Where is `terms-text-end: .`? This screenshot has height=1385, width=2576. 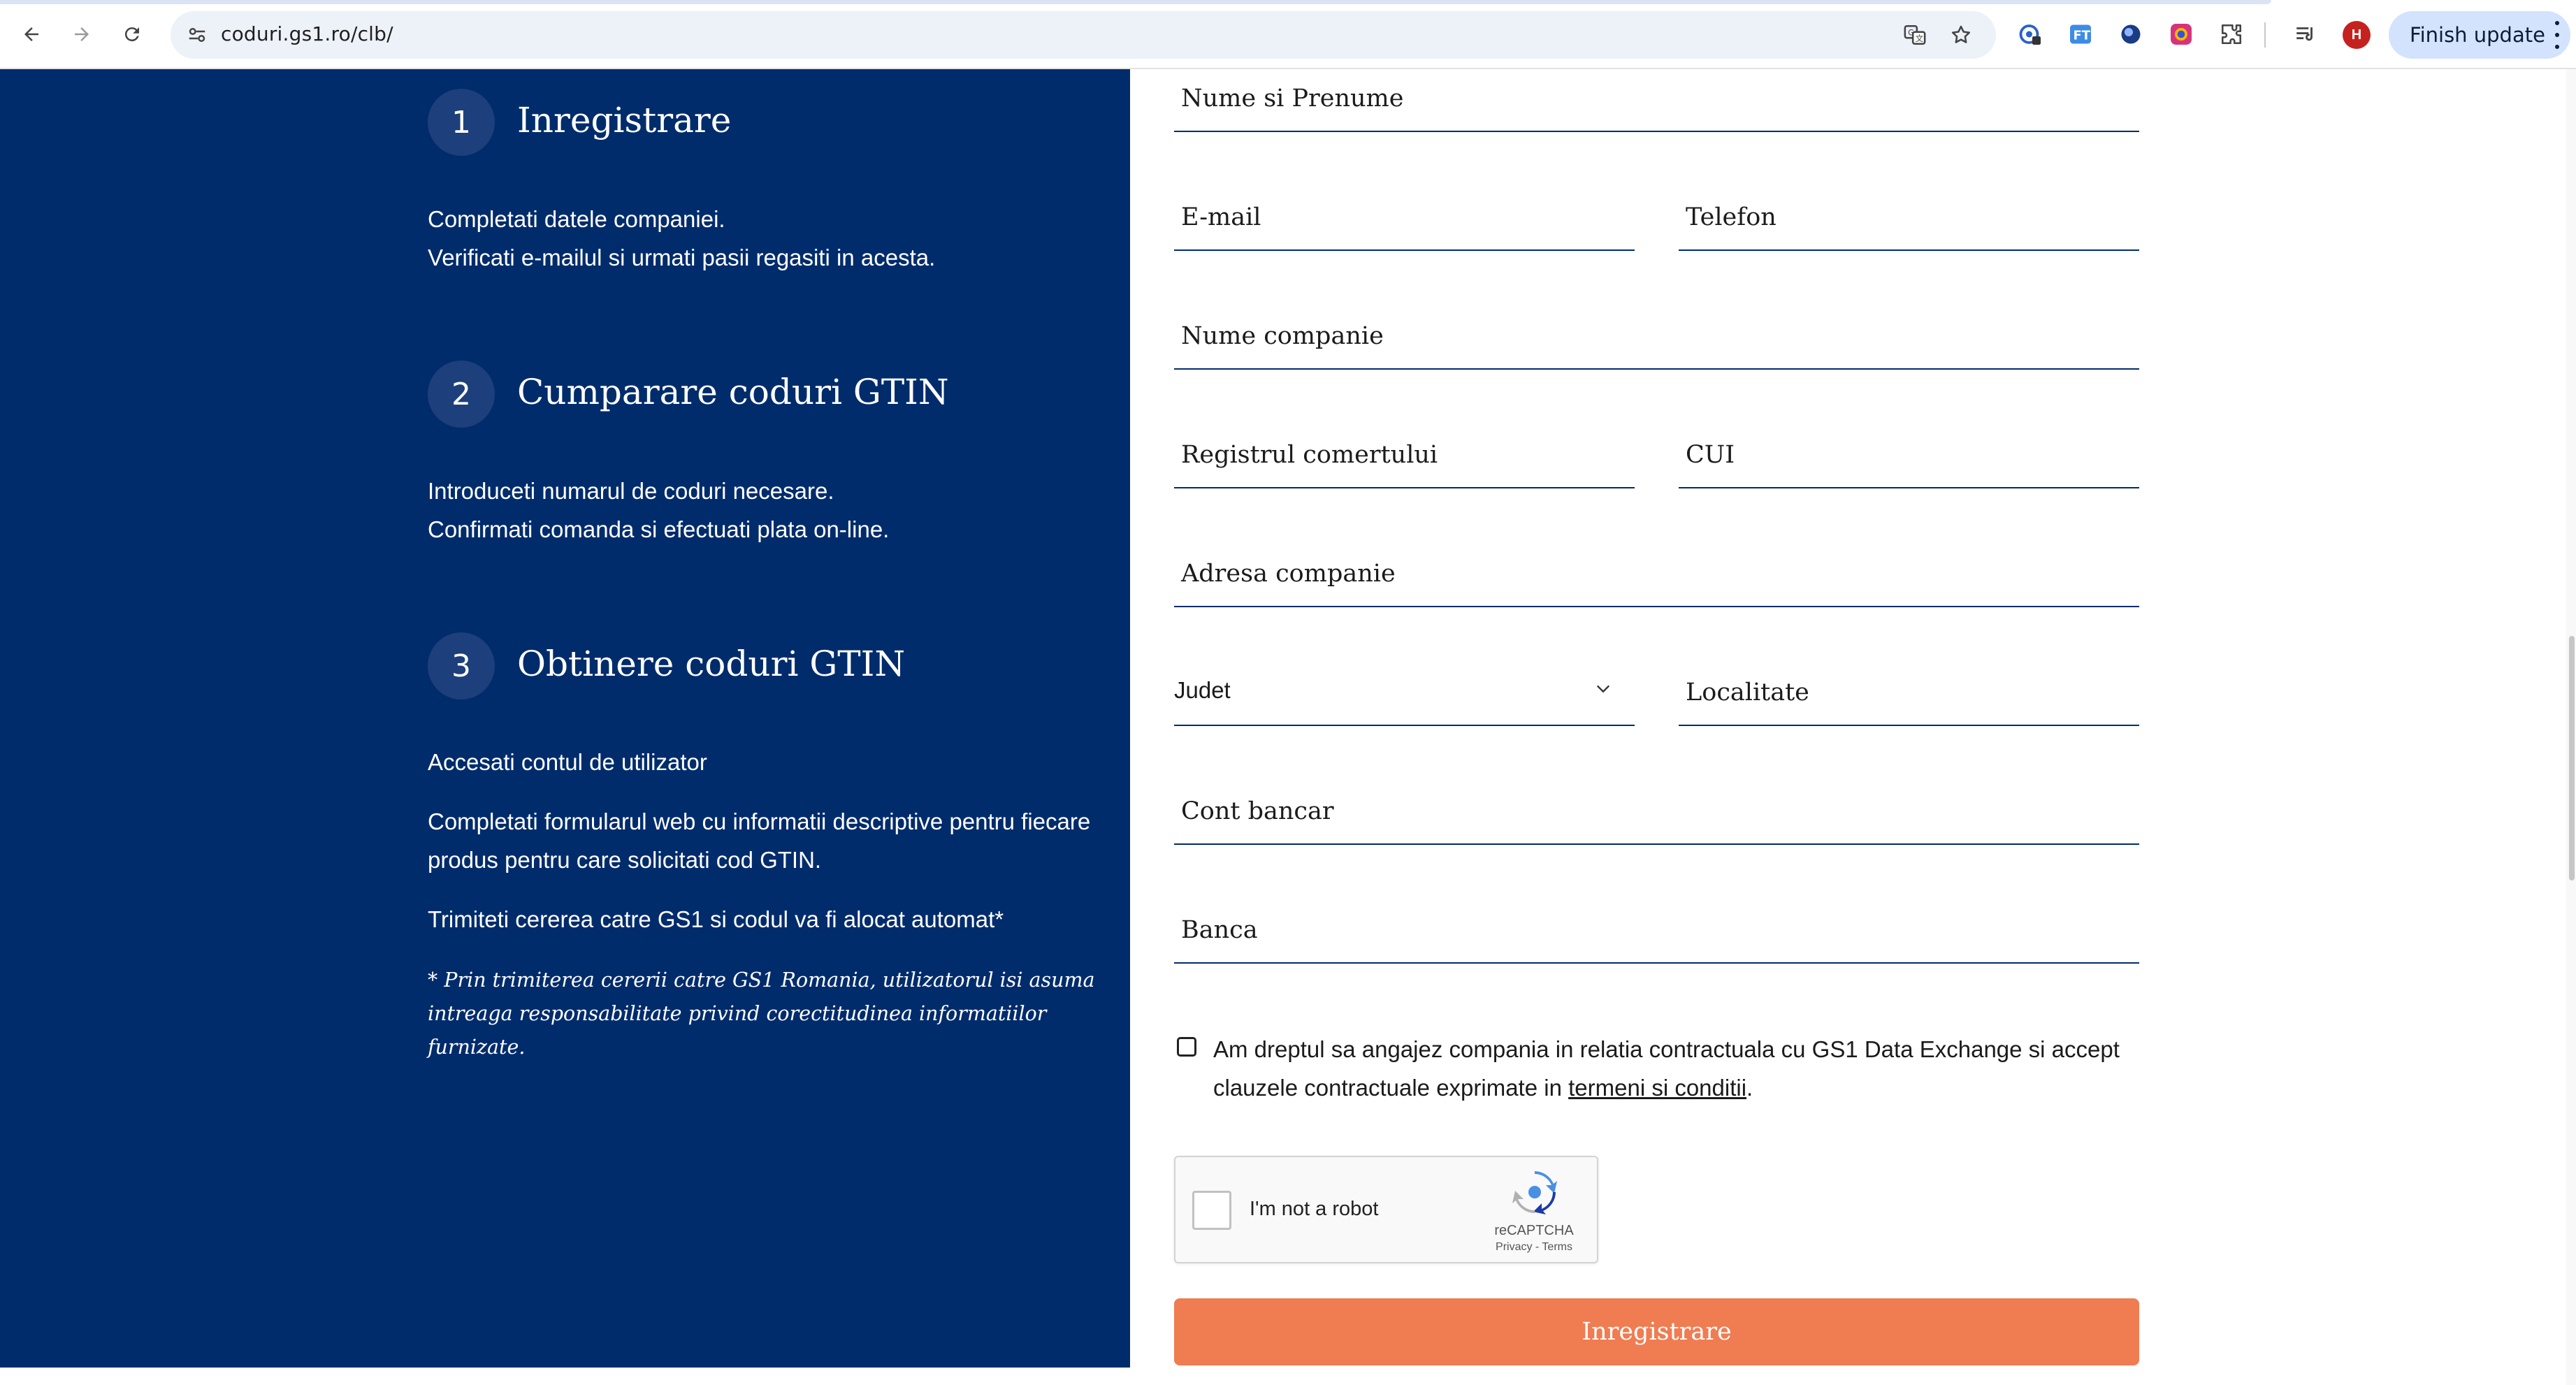 terms-text-end: . is located at coordinates (1749, 1088).